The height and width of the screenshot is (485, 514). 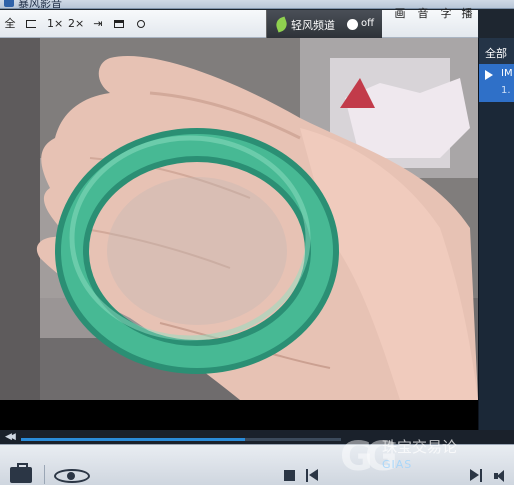 I want to click on window-title: 暴风影音, so click(x=40, y=4).